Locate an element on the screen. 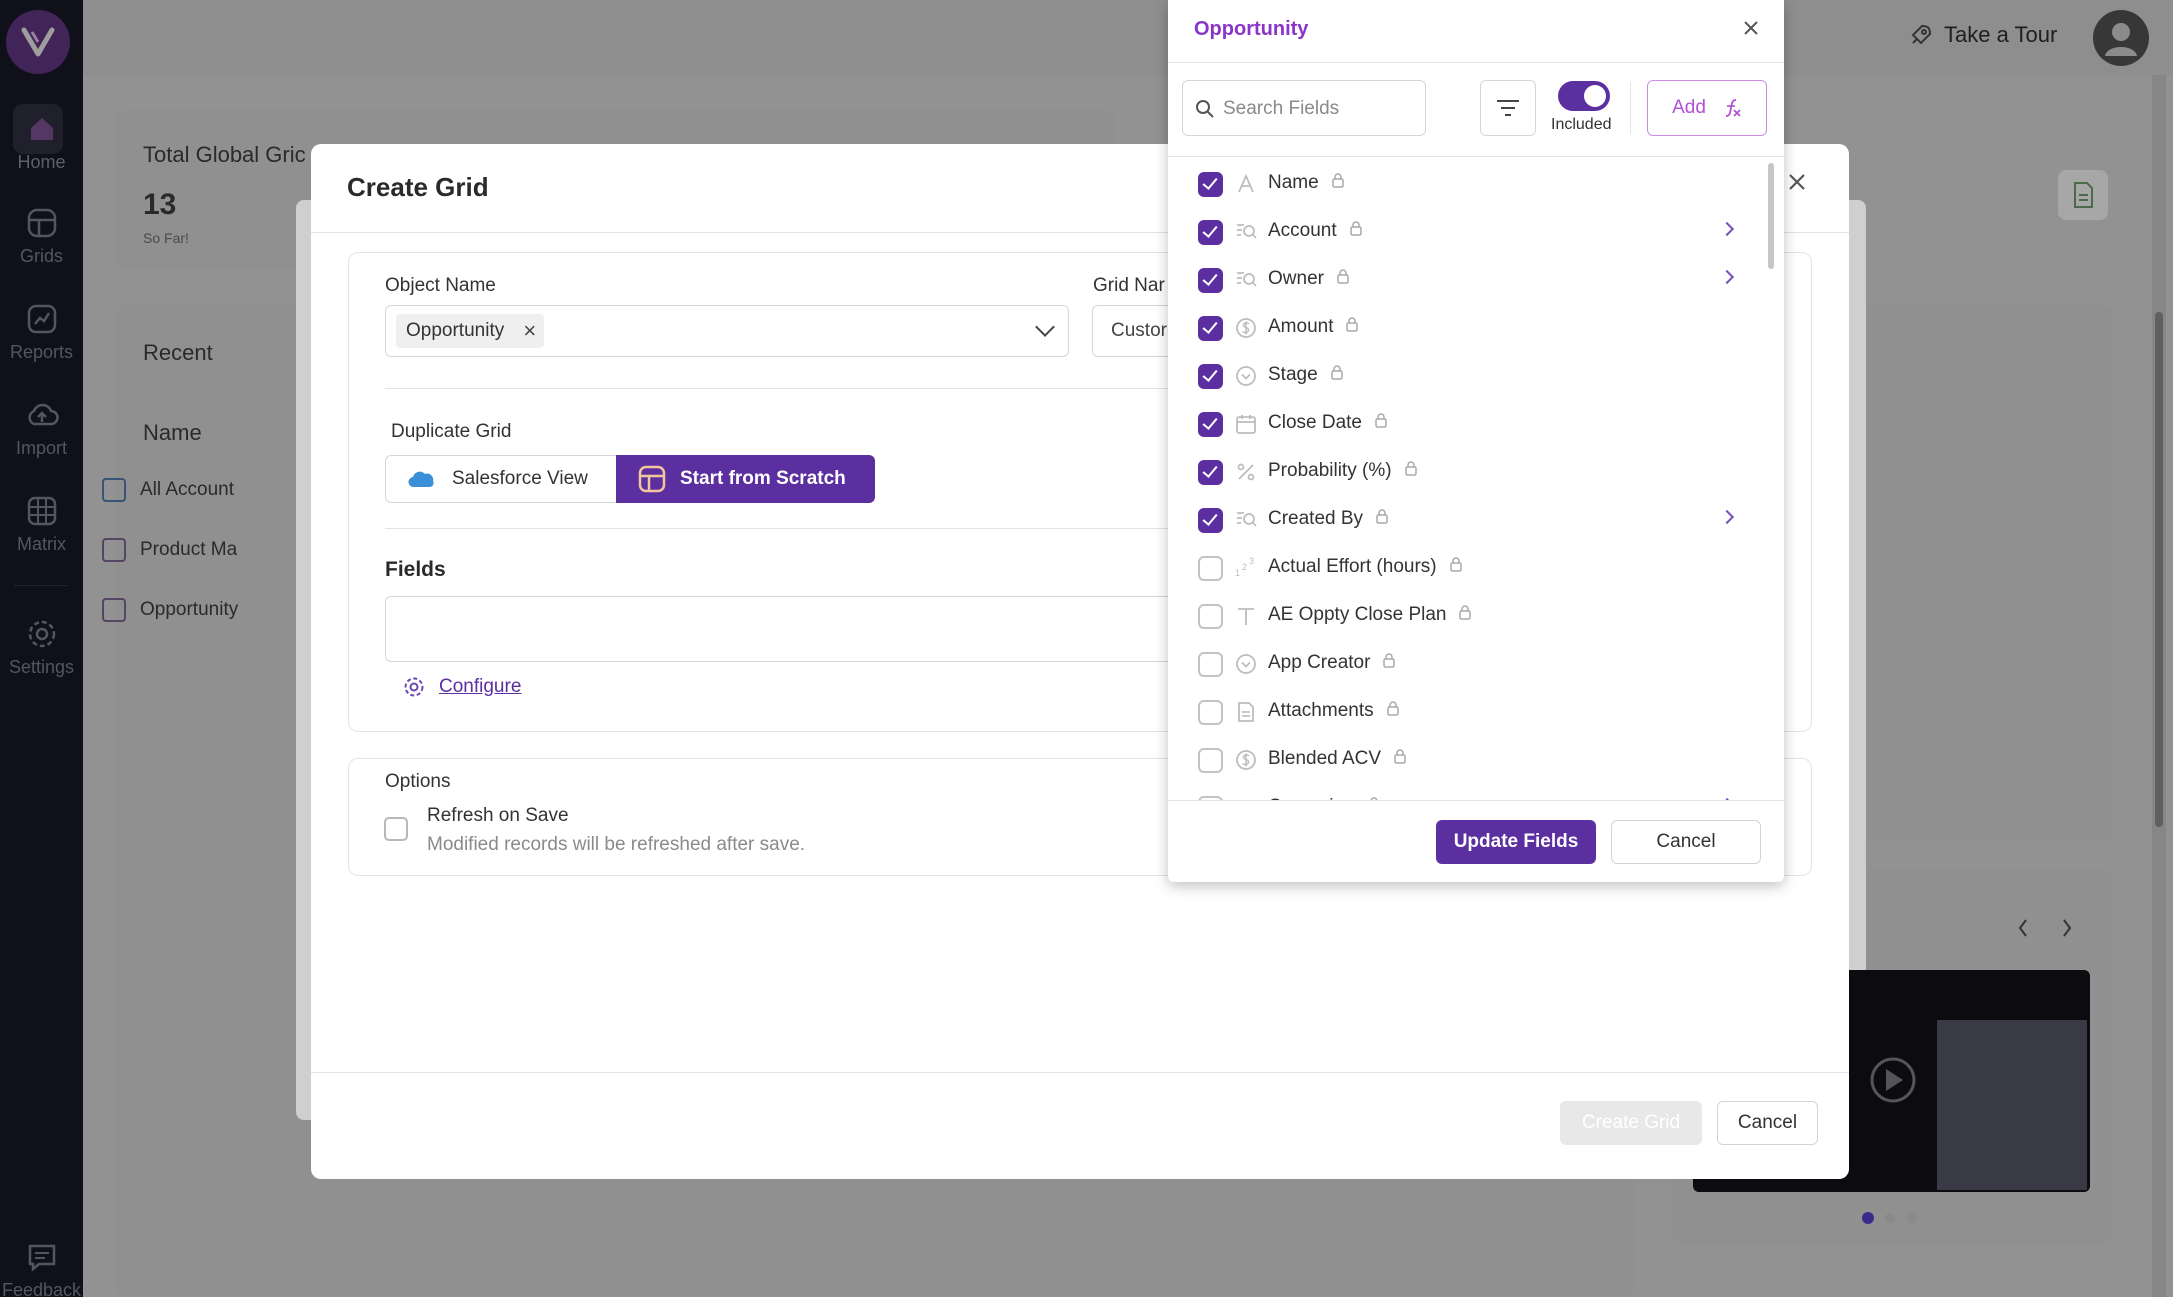  filter-button is located at coordinates (1508, 108).